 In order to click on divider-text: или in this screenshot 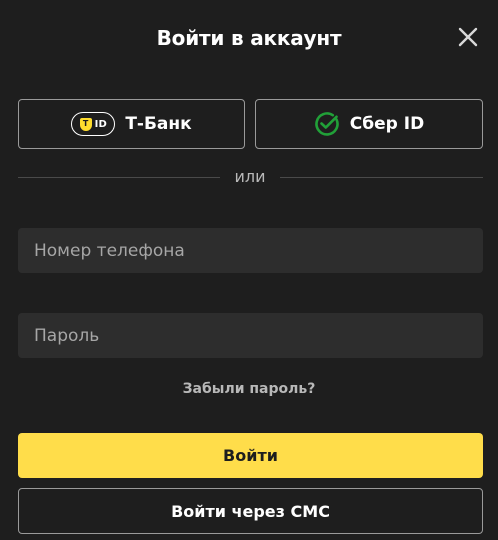, I will do `click(250, 176)`.